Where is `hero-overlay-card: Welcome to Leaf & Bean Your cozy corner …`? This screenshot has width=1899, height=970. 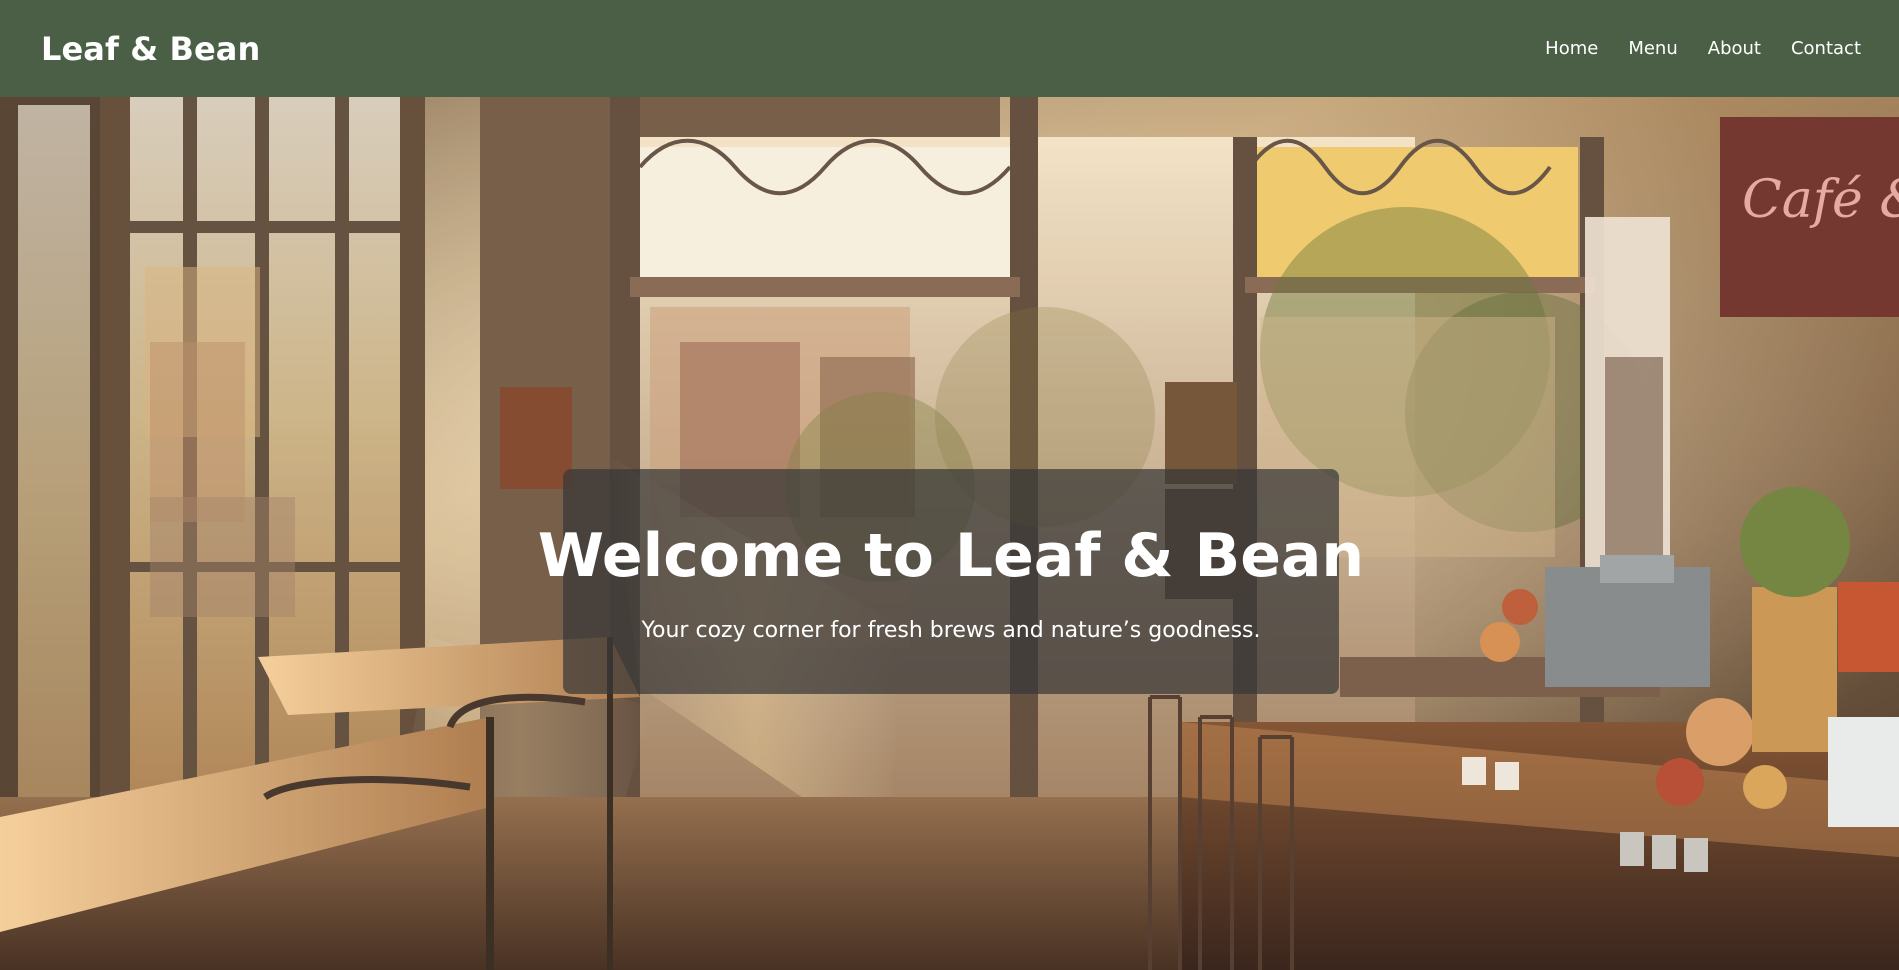 hero-overlay-card: Welcome to Leaf & Bean Your cozy corner … is located at coordinates (951, 581).